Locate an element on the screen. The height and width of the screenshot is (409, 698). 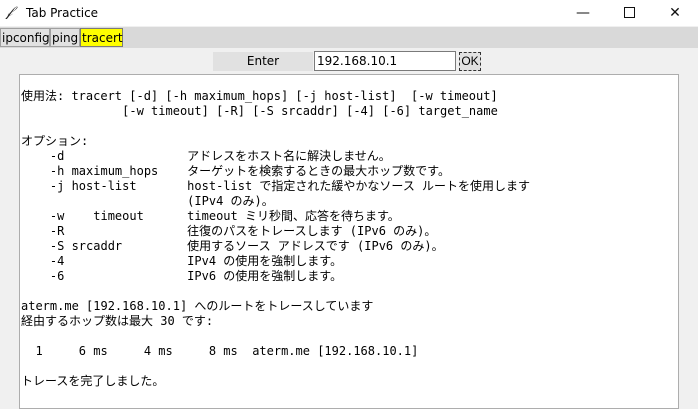
minimize-button: — is located at coordinates (583, 13).